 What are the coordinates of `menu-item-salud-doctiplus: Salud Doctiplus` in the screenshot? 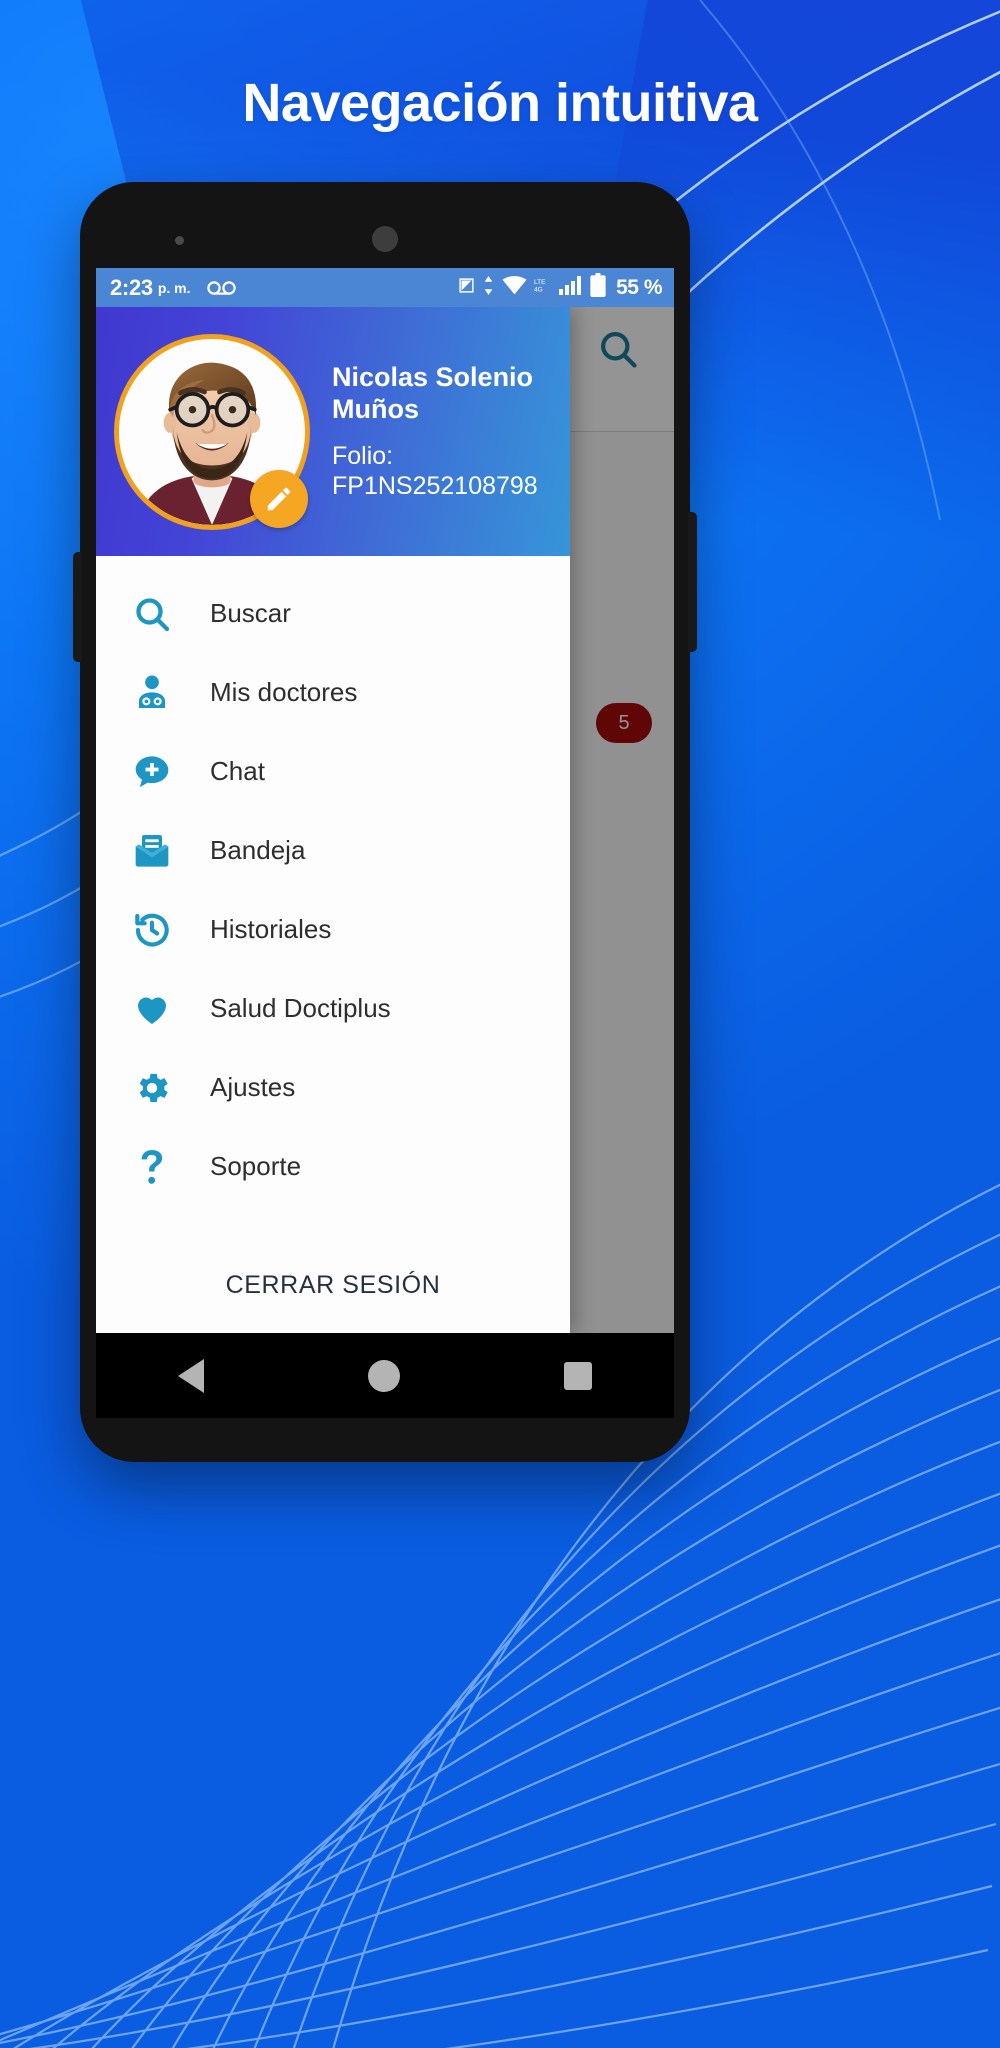 It's located at (333, 1008).